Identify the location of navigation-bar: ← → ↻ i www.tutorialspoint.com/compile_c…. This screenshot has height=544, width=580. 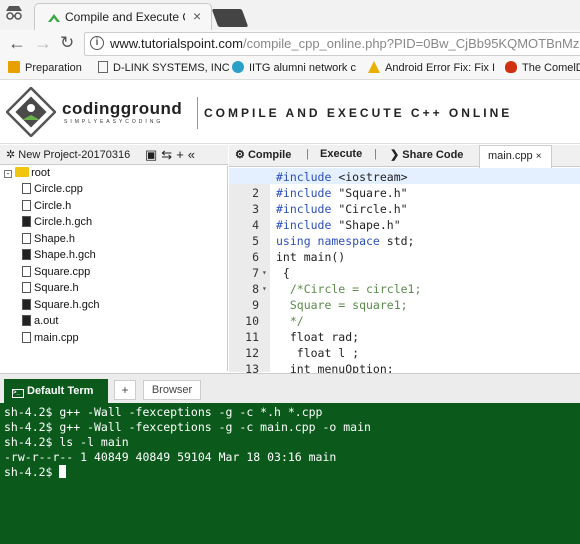
(290, 44).